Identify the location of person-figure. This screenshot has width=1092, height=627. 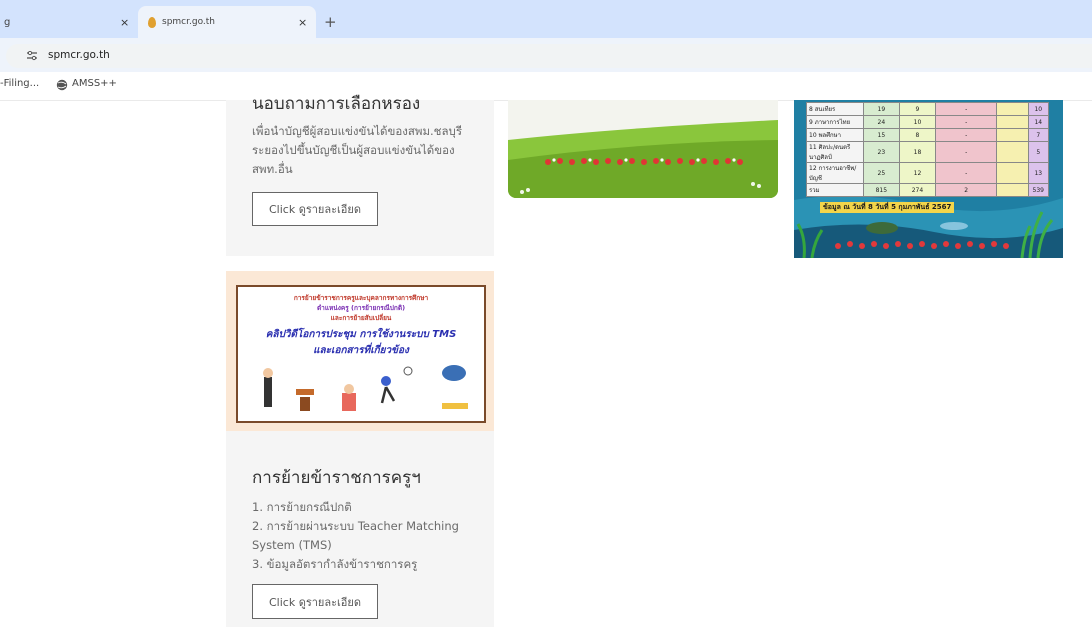
(268, 392).